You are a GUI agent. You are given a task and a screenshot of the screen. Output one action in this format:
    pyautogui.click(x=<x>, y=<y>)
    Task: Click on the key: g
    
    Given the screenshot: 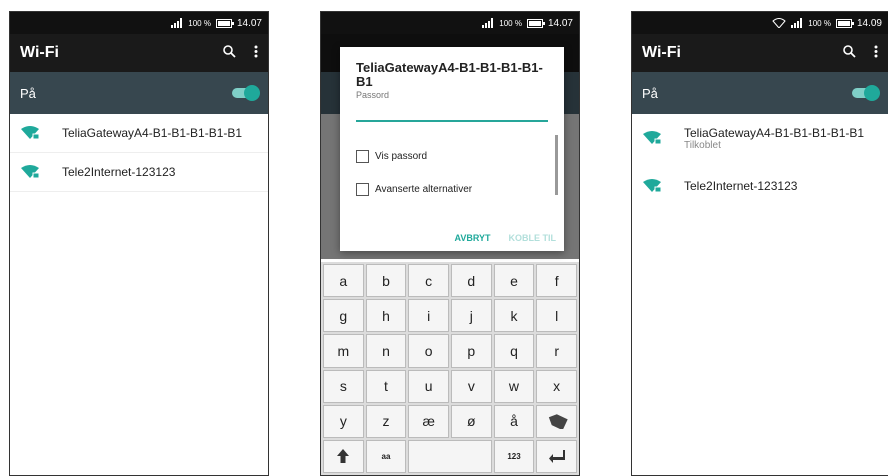 What is the action you would take?
    pyautogui.click(x=343, y=316)
    